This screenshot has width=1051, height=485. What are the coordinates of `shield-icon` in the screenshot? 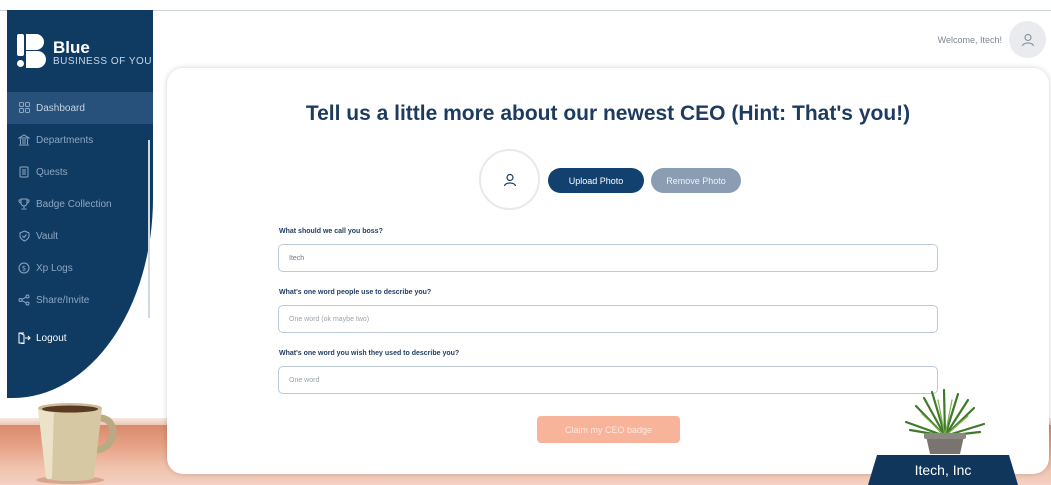 It's located at (24, 236).